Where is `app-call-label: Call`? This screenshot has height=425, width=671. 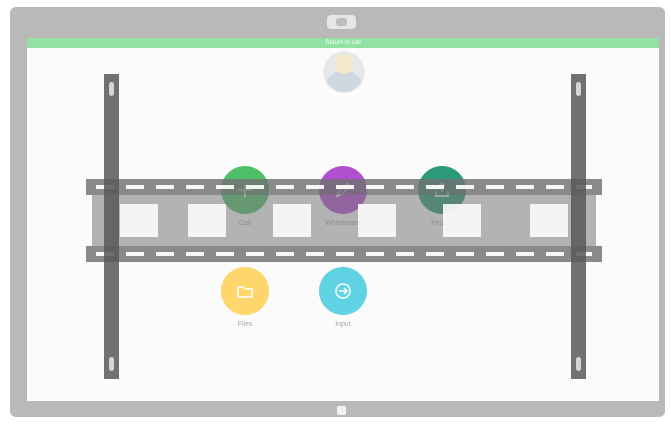
app-call-label: Call is located at coordinates (245, 223).